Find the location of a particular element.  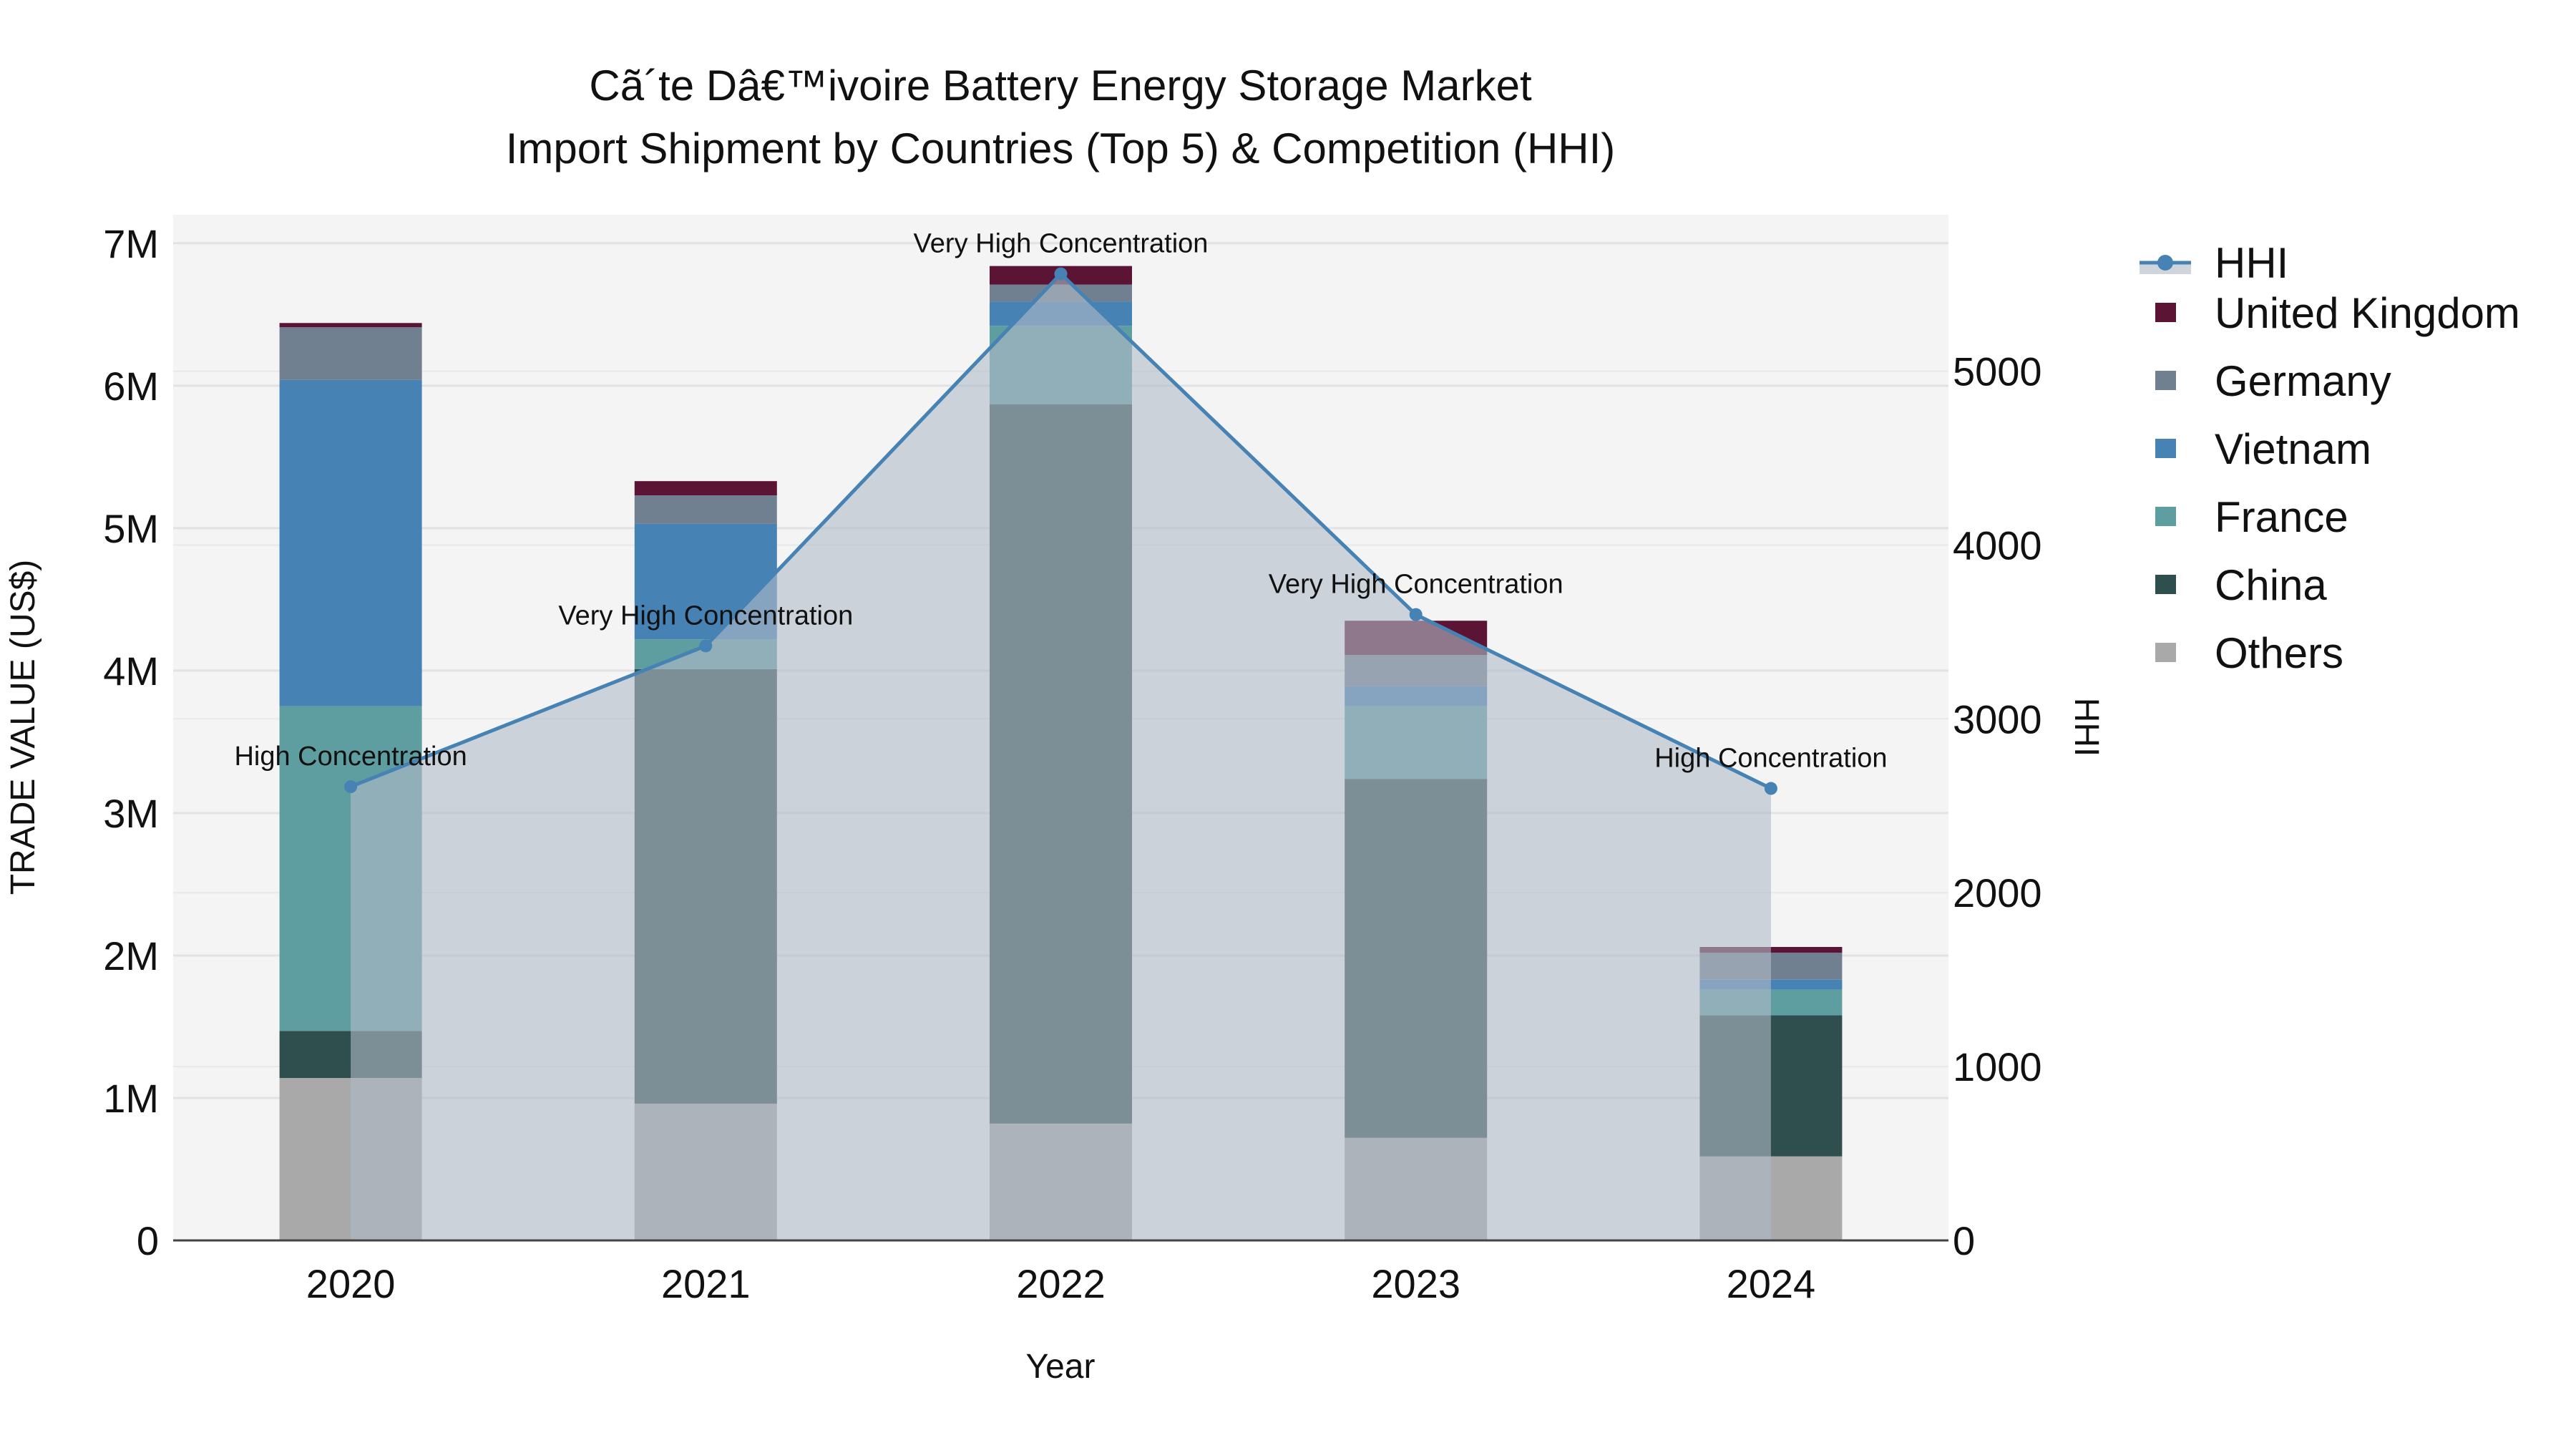

y2-tick-label: 2000 is located at coordinates (1997, 893).